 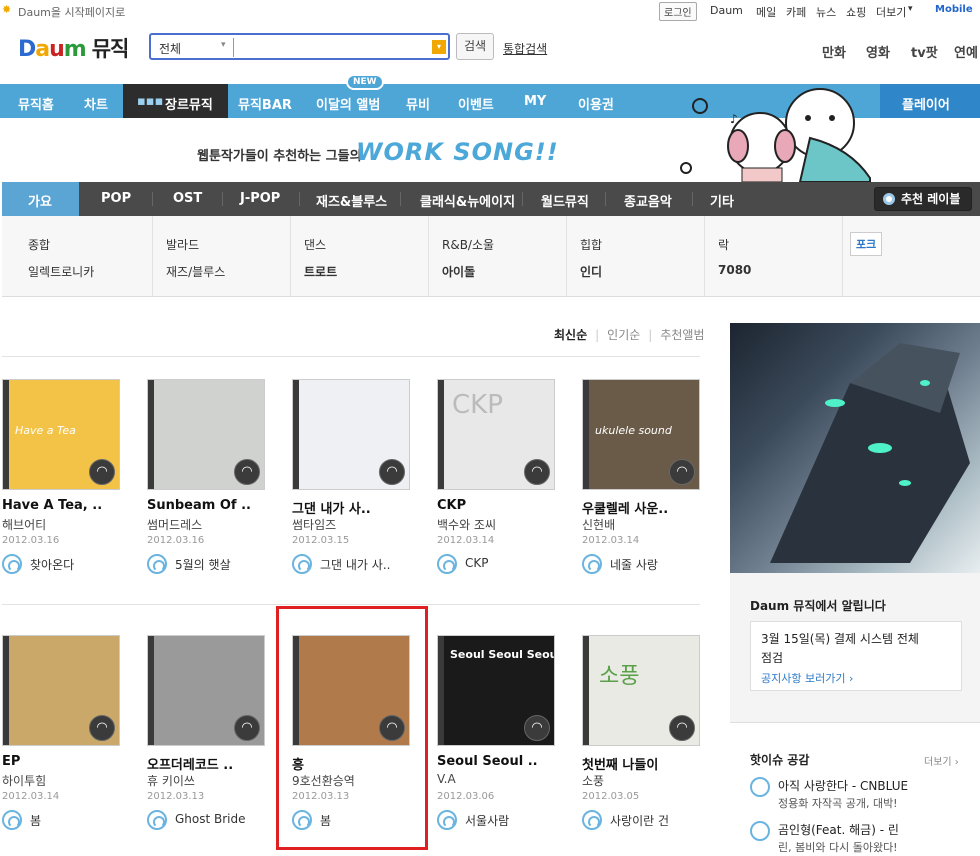 What do you see at coordinates (451, 505) in the screenshot?
I see `album-title: CKP` at bounding box center [451, 505].